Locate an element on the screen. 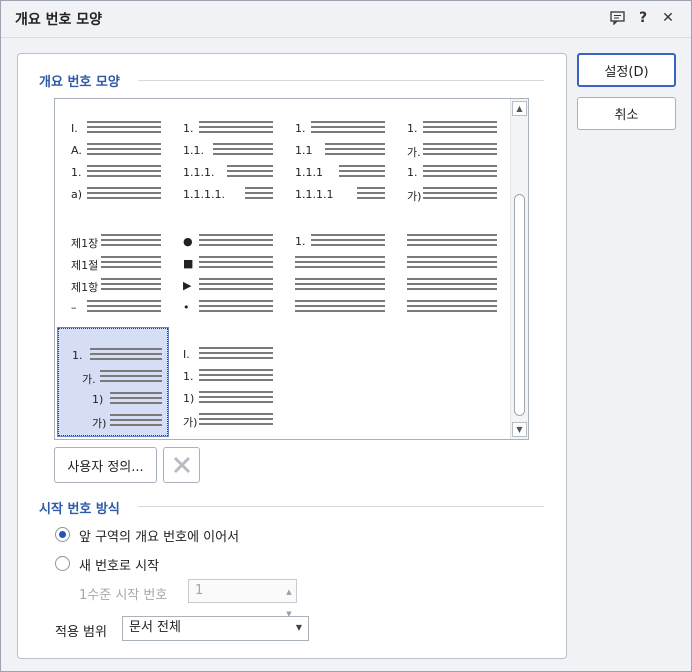 This screenshot has width=692, height=672. preset-level-row: ▶ is located at coordinates (229, 285).